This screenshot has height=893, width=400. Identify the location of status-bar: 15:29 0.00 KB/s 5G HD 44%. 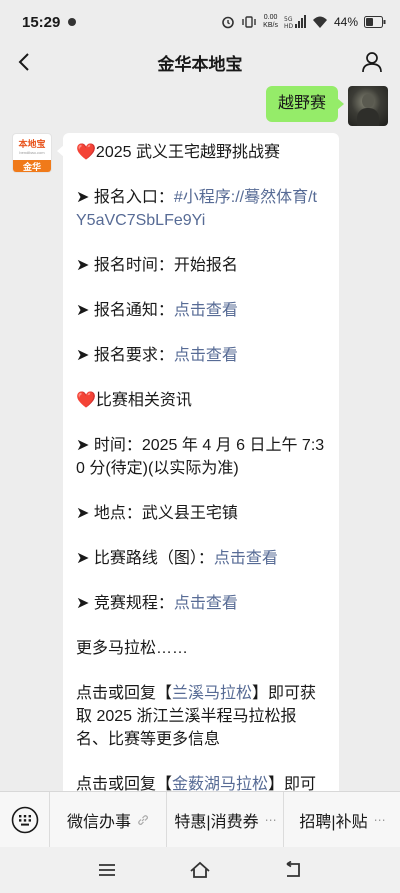
(200, 22).